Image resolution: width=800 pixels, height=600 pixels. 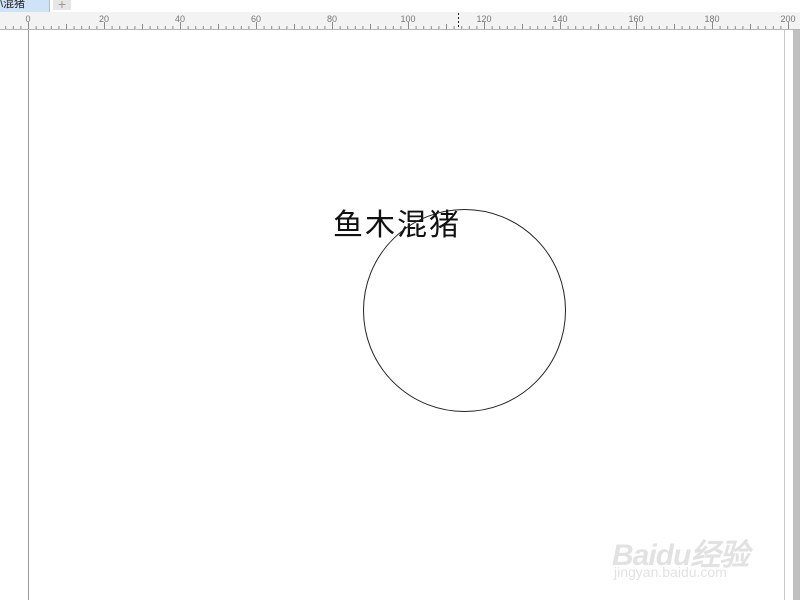 What do you see at coordinates (670, 572) in the screenshot?
I see `watermark-url: jingyan.baidu.com` at bounding box center [670, 572].